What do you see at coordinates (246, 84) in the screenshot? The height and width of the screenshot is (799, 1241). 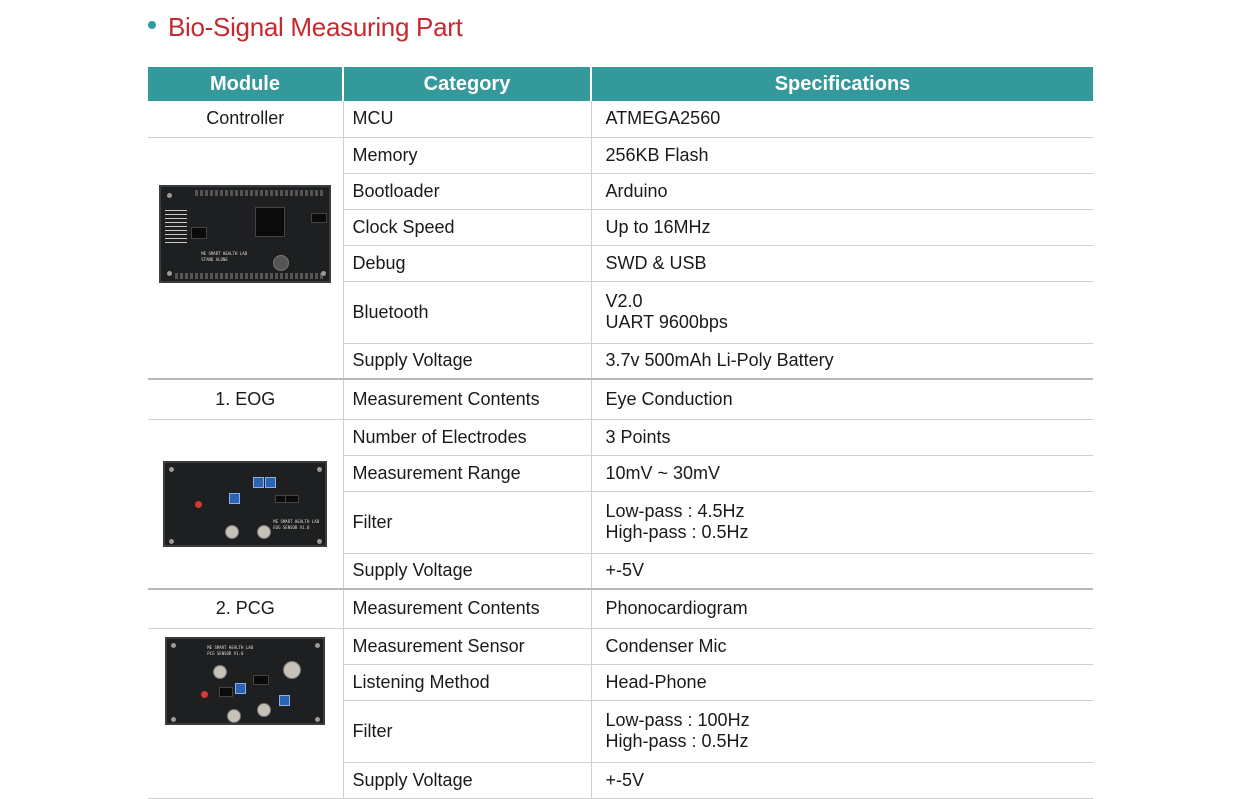 I see `header-module: Module` at bounding box center [246, 84].